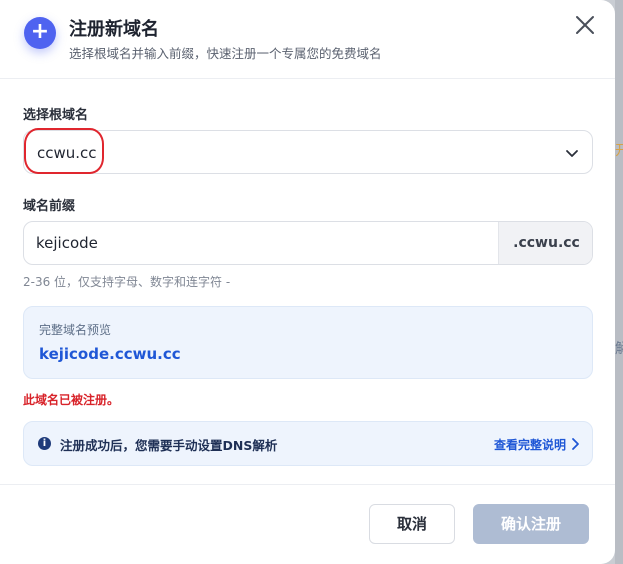  What do you see at coordinates (169, 445) in the screenshot?
I see `info-text: 注册成功后，您需要手动设置DNS解析` at bounding box center [169, 445].